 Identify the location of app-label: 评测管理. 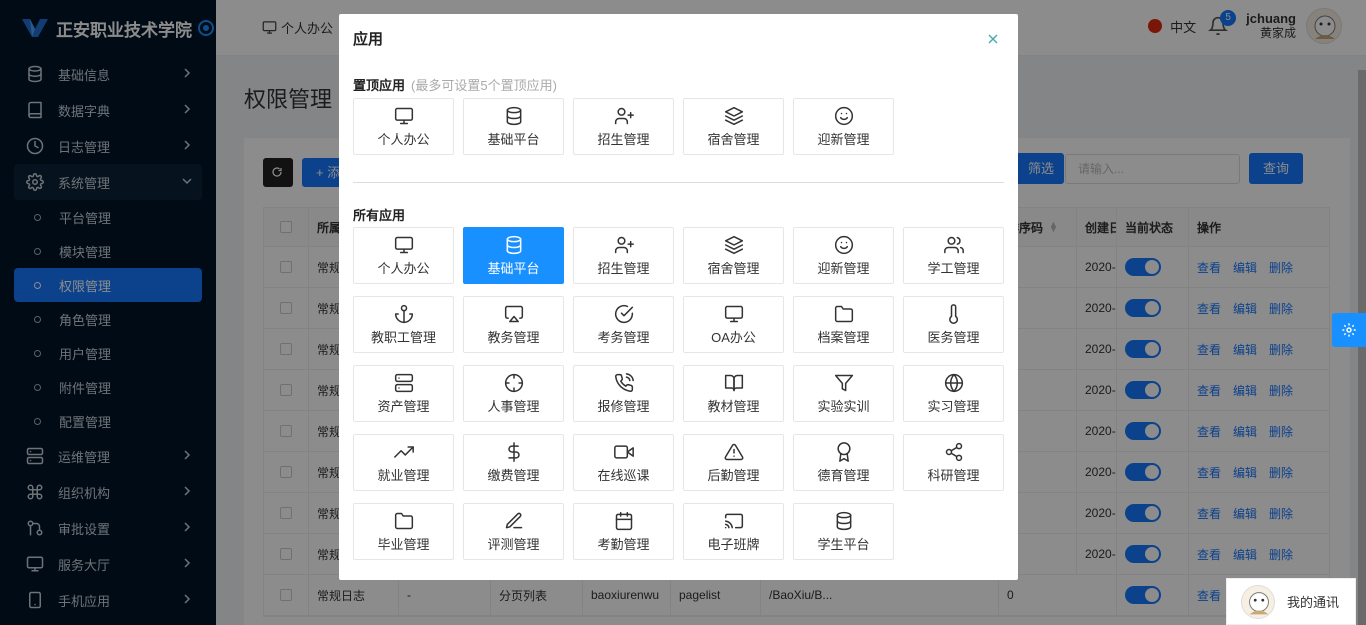
(513, 544).